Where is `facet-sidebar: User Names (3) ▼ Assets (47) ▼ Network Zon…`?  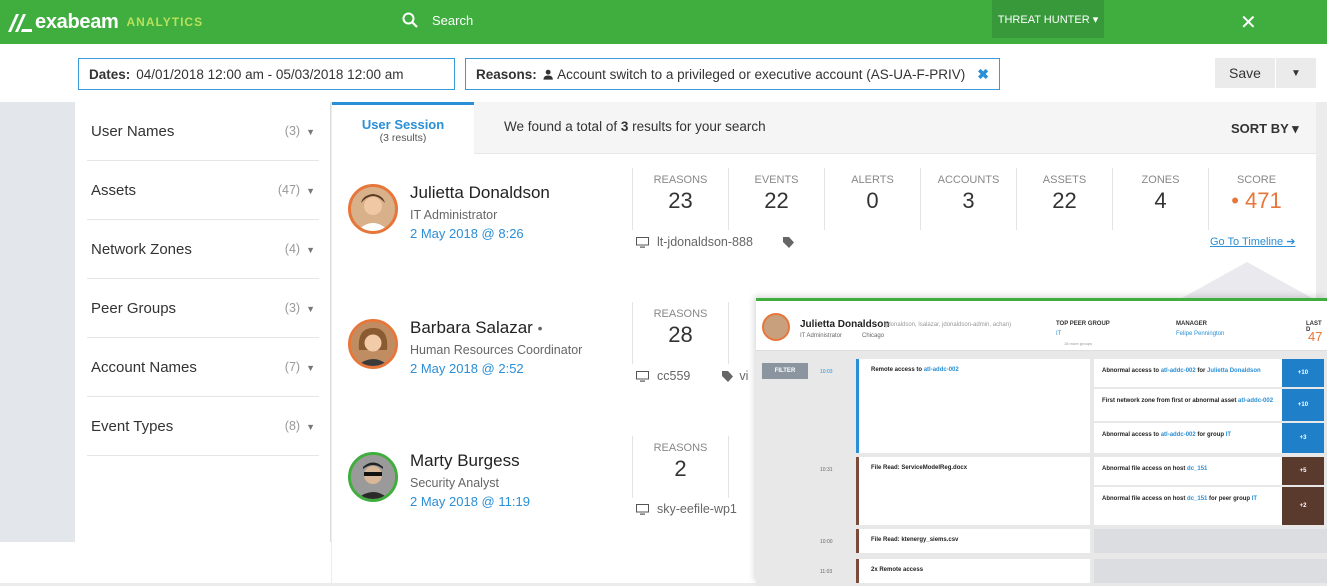
facet-sidebar: User Names (3) ▼ Assets (47) ▼ Network Zon… is located at coordinates (203, 322).